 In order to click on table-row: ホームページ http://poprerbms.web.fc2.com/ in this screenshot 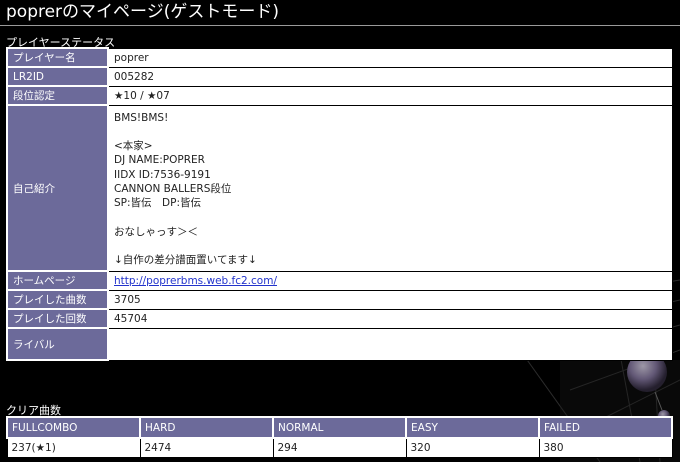, I will do `click(339, 281)`.